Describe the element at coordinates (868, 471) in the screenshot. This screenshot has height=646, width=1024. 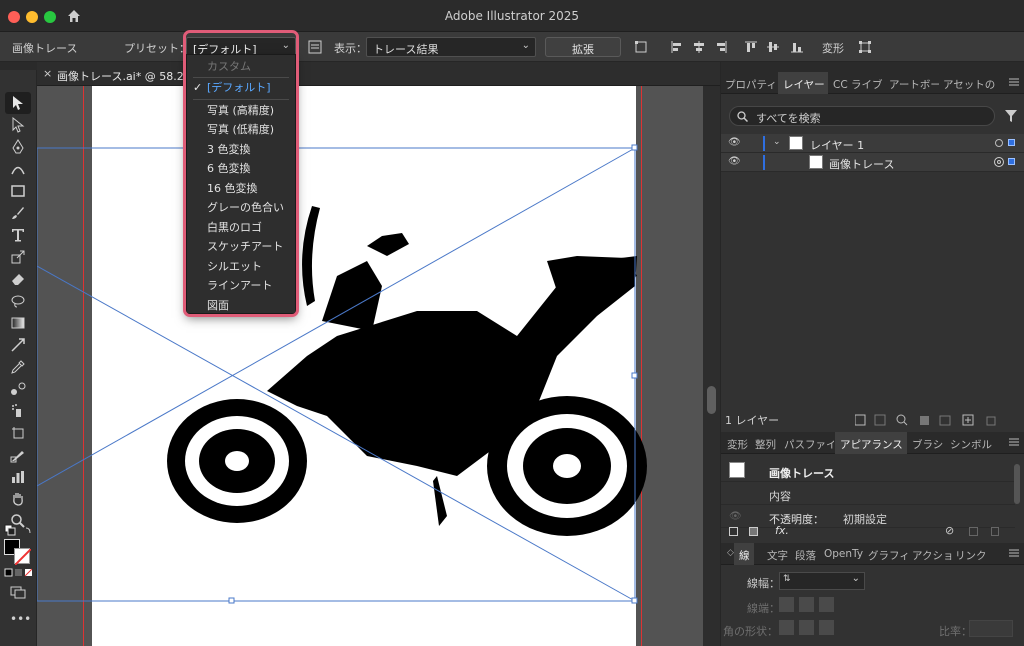
I see `appearance-object-row: 画像トレース` at that location.